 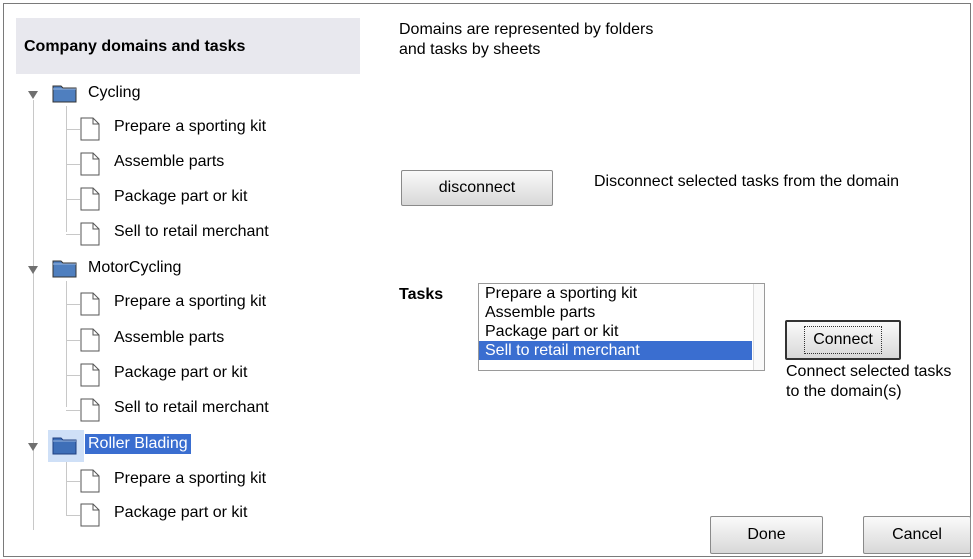 I want to click on connect-description: Connect selected tasks to the domain(s), so click(x=868, y=382).